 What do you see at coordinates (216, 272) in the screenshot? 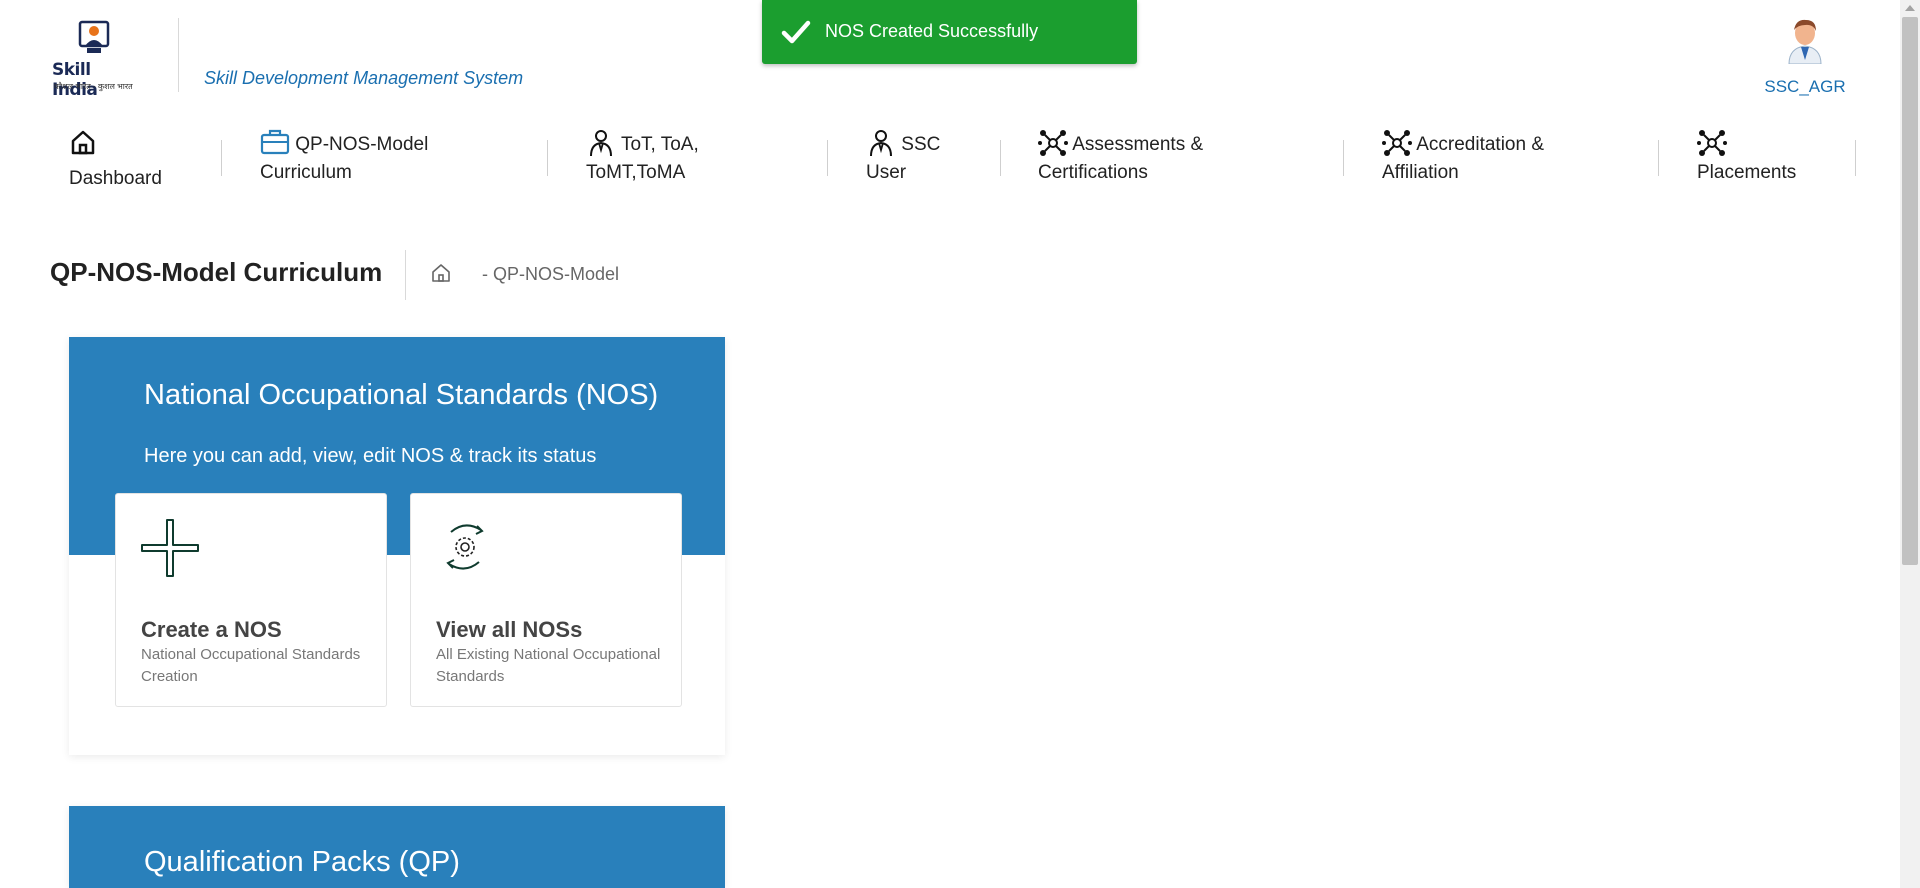
I see `page-title: QP-NOS-Model Curriculum` at bounding box center [216, 272].